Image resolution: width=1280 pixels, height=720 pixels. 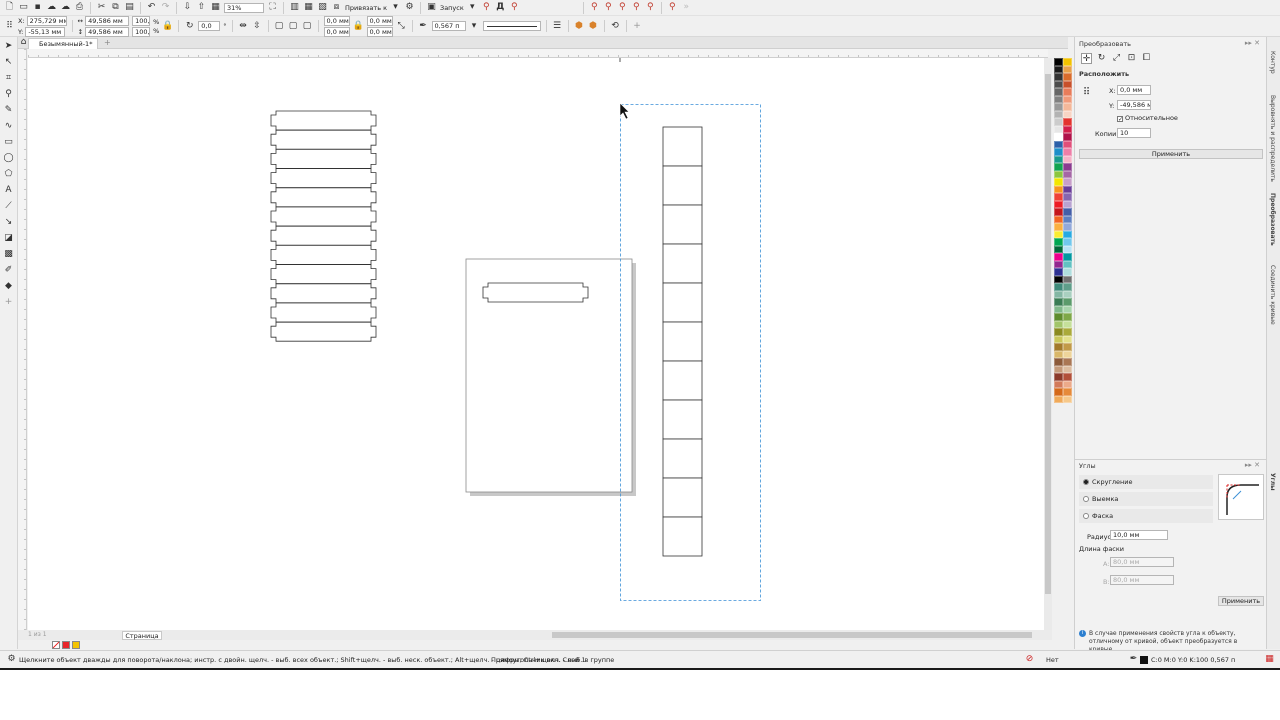 I want to click on corner-radius-br-field: 0,0 мм, so click(x=379, y=31).